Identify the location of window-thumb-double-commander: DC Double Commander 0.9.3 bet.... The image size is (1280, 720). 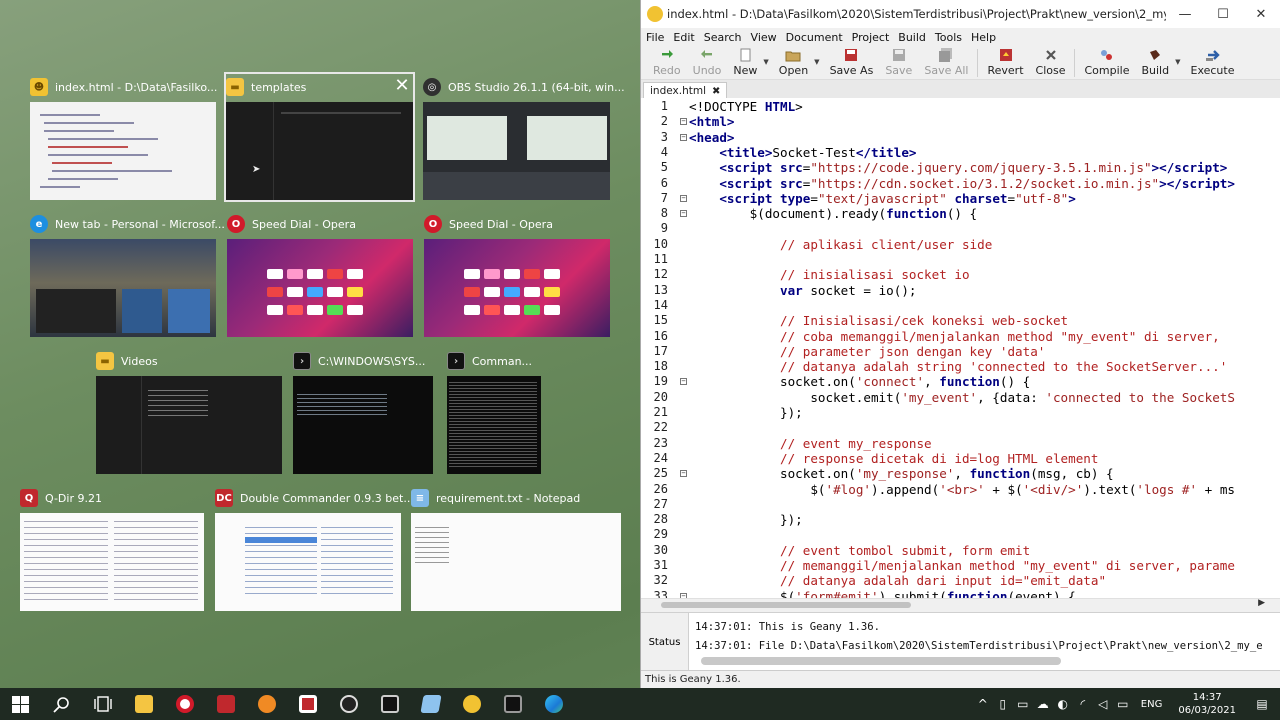
(314, 548).